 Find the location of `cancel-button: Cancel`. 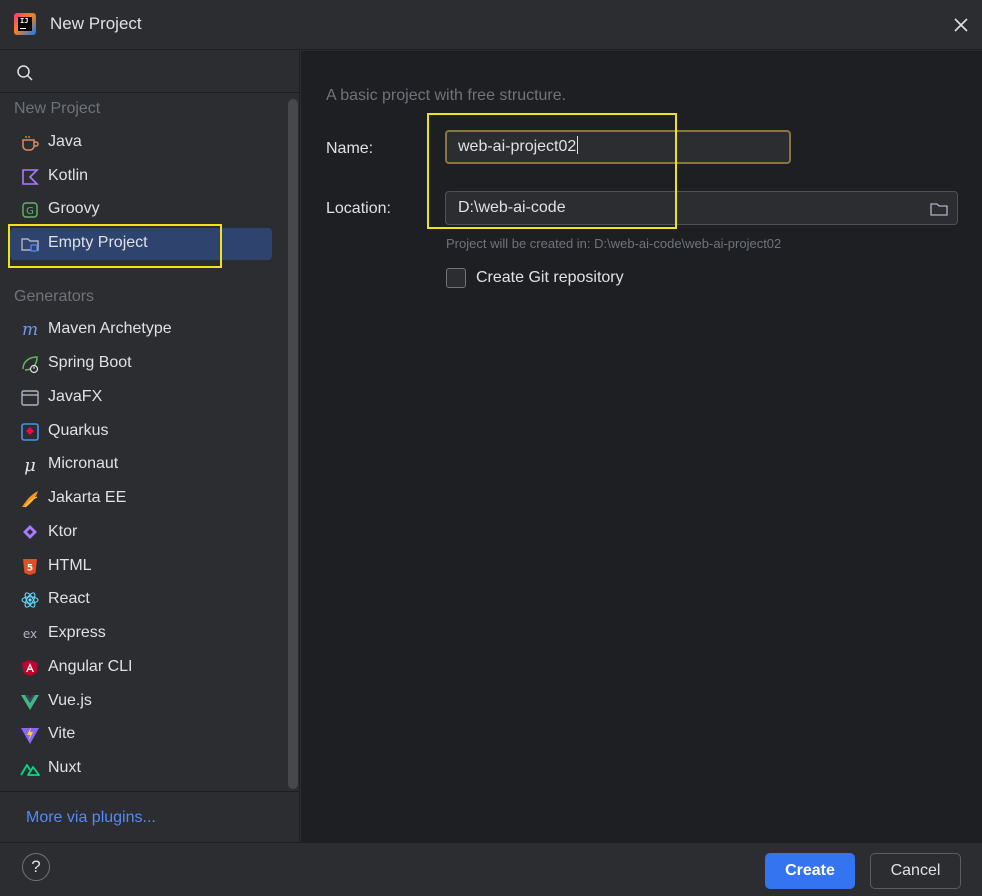

cancel-button: Cancel is located at coordinates (915, 871).